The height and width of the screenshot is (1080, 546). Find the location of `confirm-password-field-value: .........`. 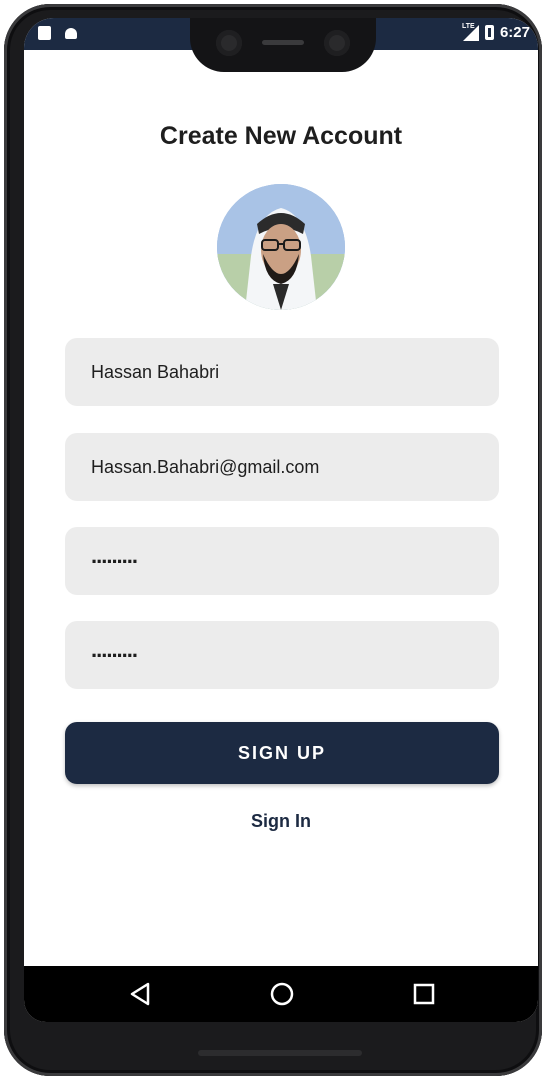

confirm-password-field-value: ......... is located at coordinates (114, 649).